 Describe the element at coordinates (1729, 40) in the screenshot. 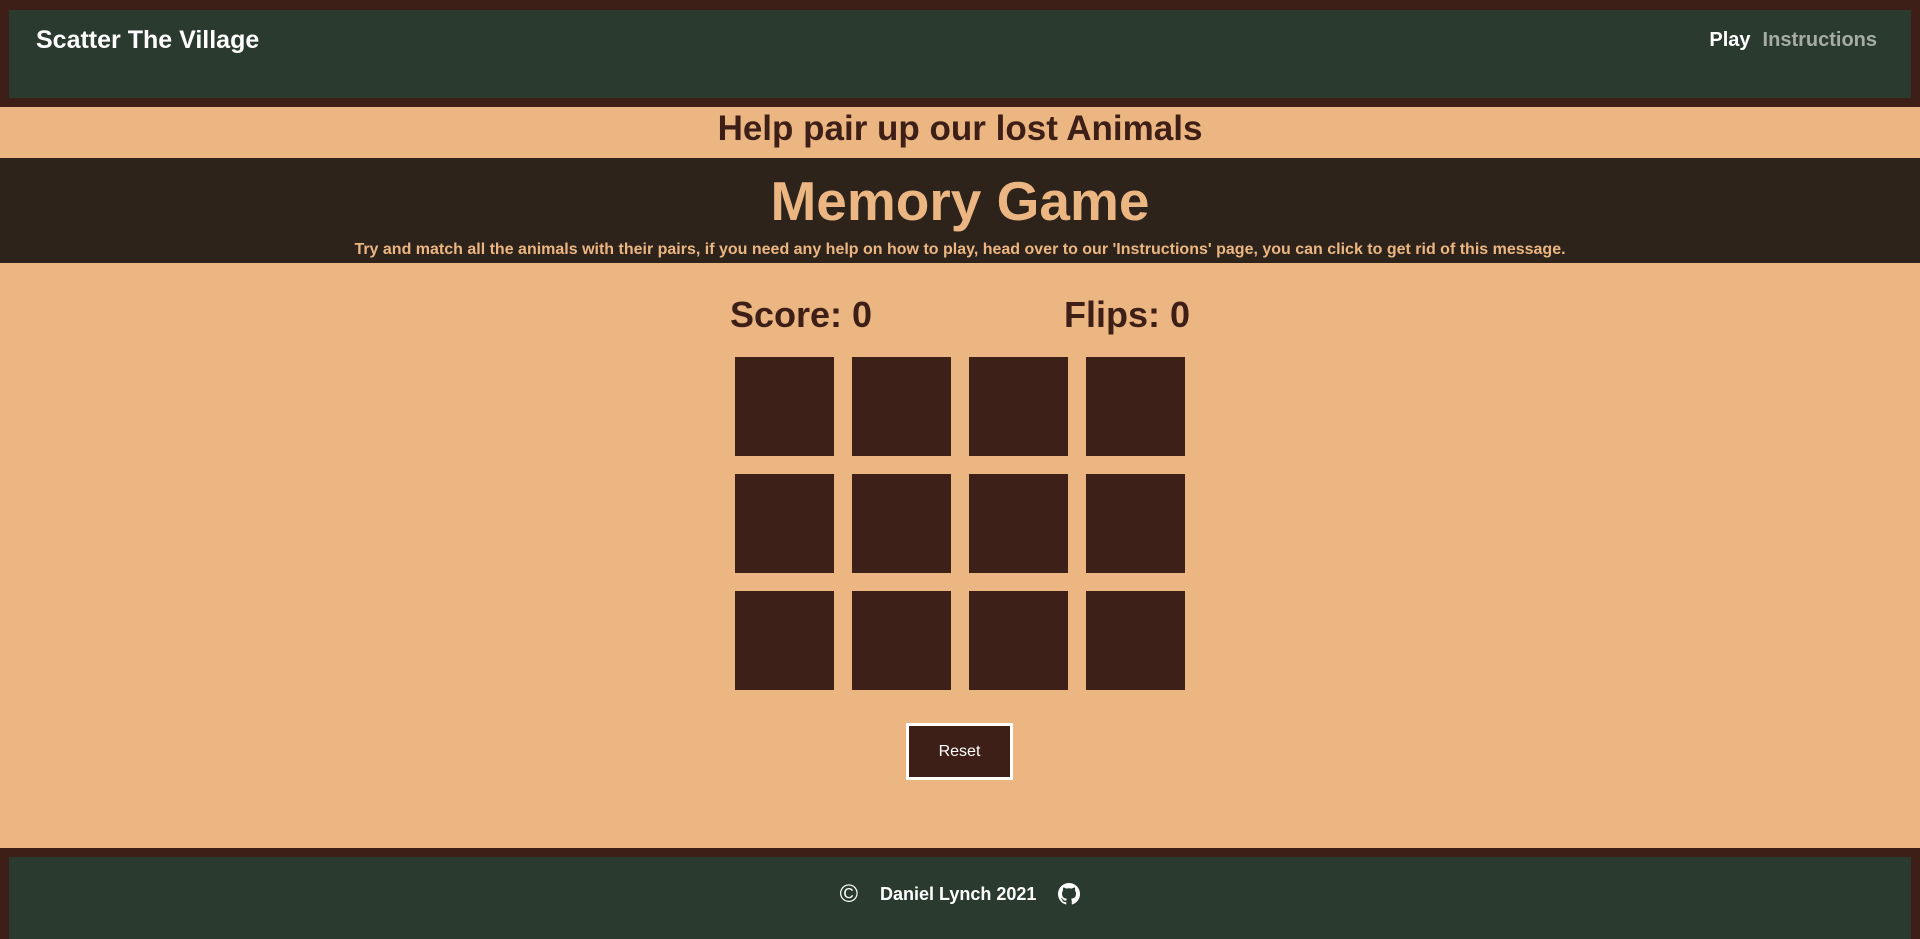

I see `nav-link-play: Play` at that location.